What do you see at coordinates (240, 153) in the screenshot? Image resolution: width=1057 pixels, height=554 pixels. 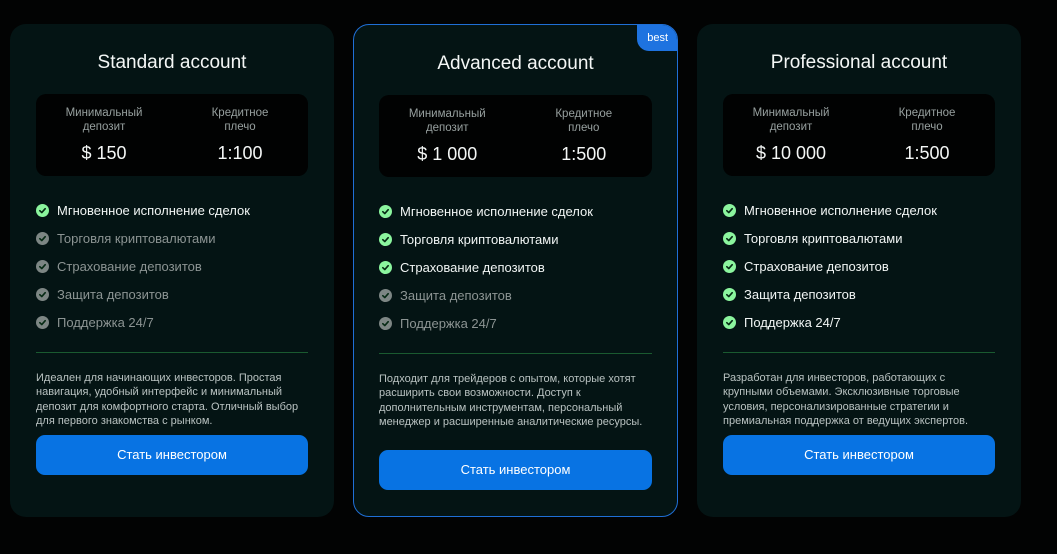 I see `leverage-value: 1:100` at bounding box center [240, 153].